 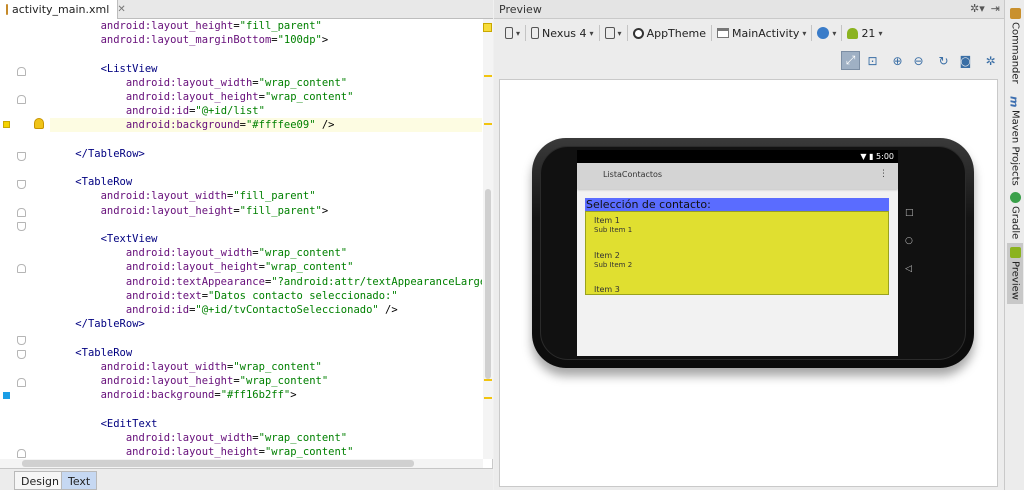 What do you see at coordinates (669, 33) in the screenshot?
I see `theme-selector: AppTheme` at bounding box center [669, 33].